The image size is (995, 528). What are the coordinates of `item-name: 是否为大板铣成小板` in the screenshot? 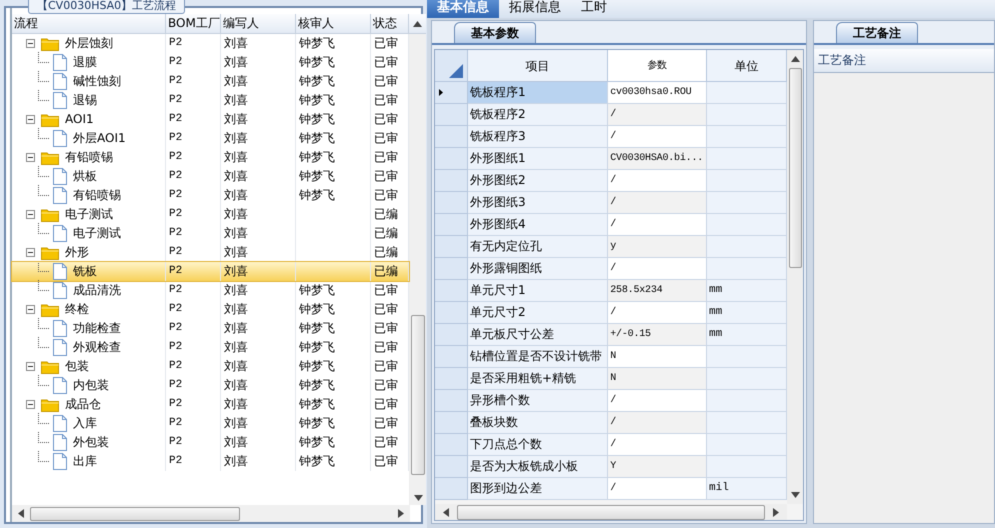 It's located at (524, 466).